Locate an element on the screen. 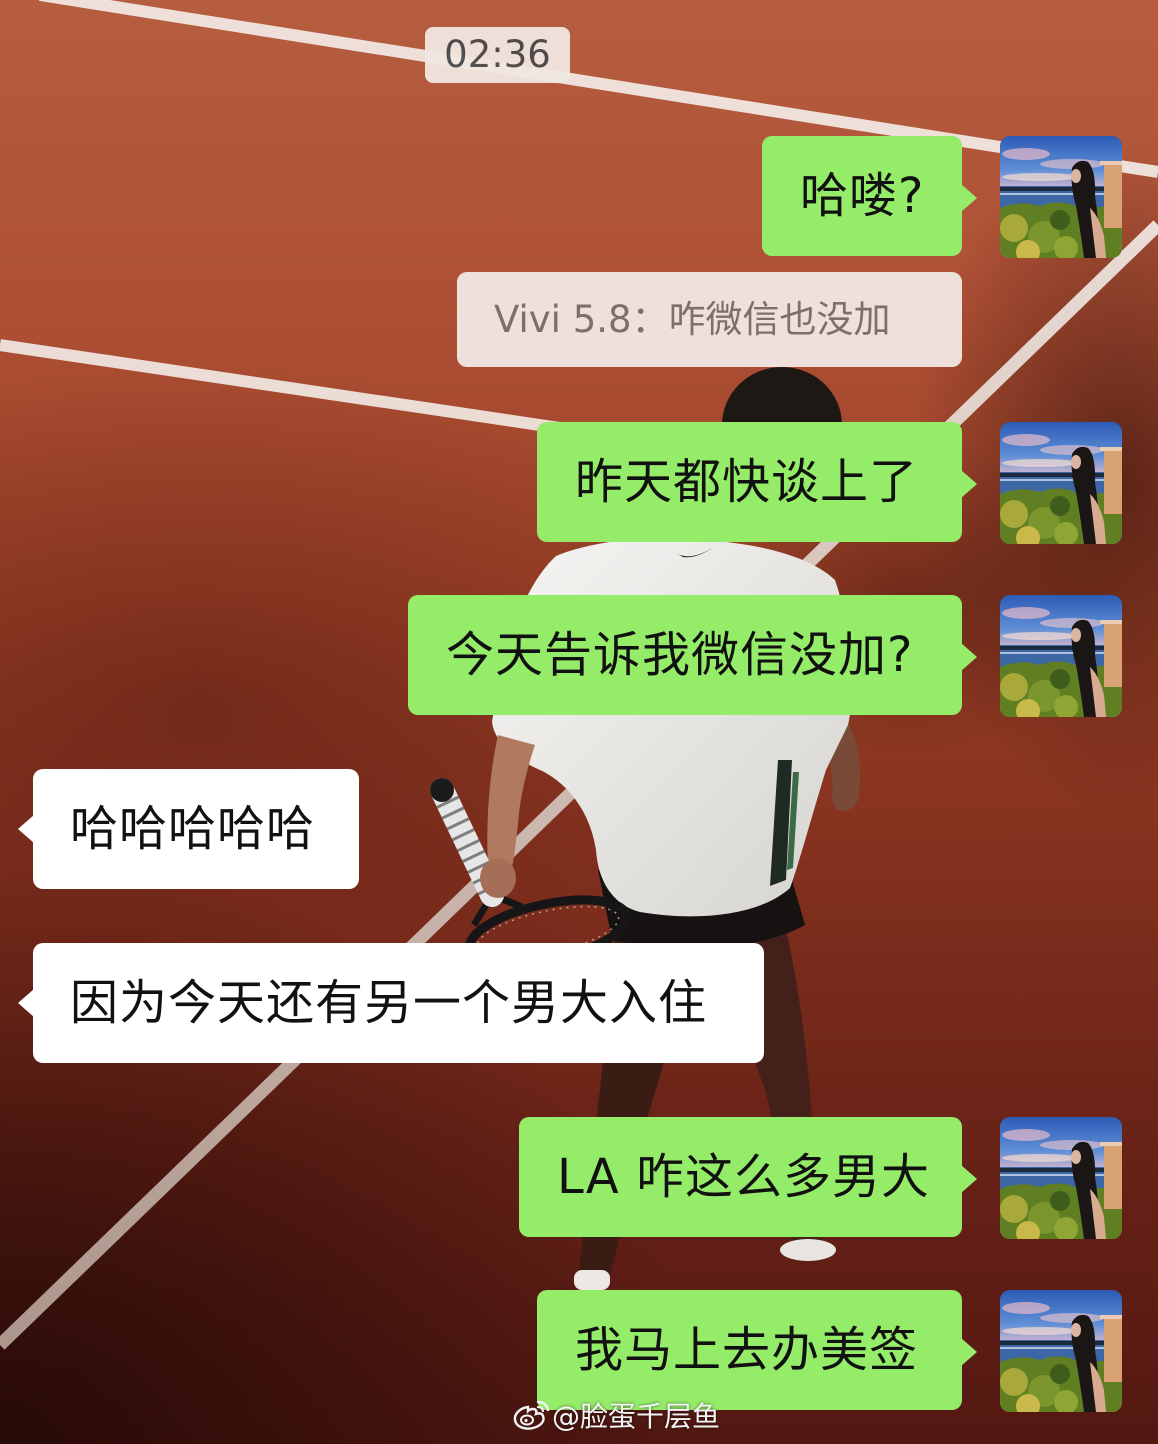  message-text: 哈喽? is located at coordinates (862, 196).